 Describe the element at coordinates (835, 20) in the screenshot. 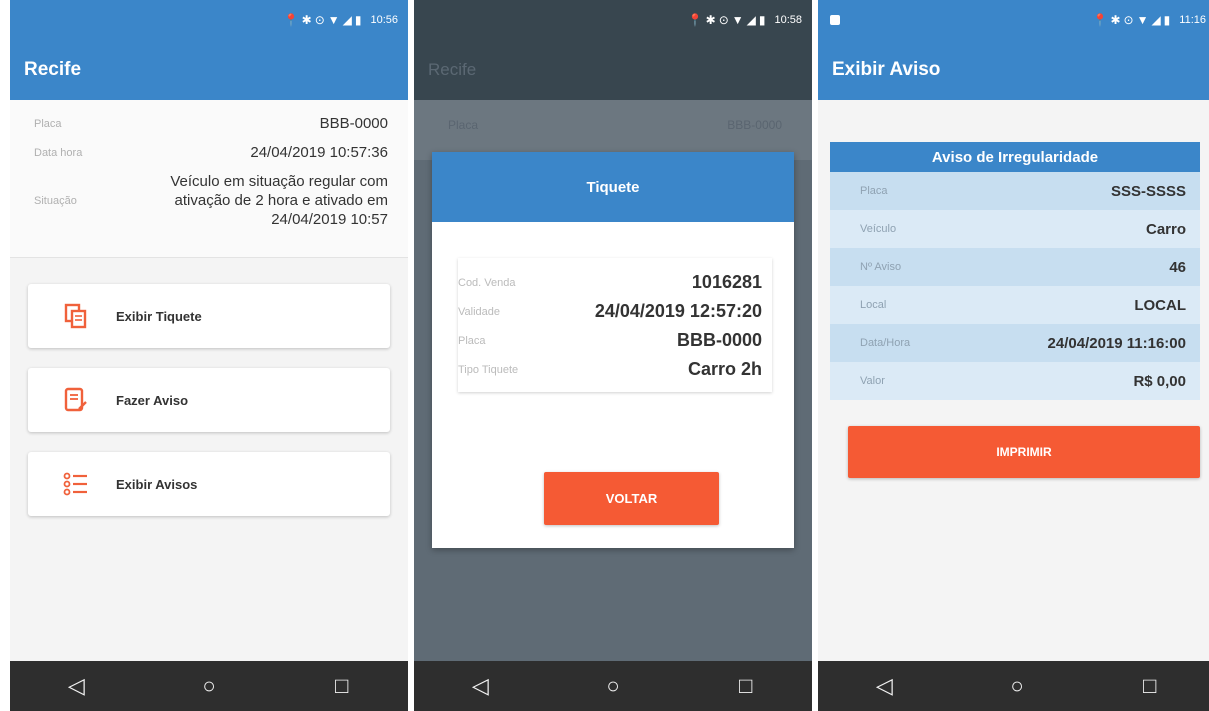

I see `notification-icon` at that location.